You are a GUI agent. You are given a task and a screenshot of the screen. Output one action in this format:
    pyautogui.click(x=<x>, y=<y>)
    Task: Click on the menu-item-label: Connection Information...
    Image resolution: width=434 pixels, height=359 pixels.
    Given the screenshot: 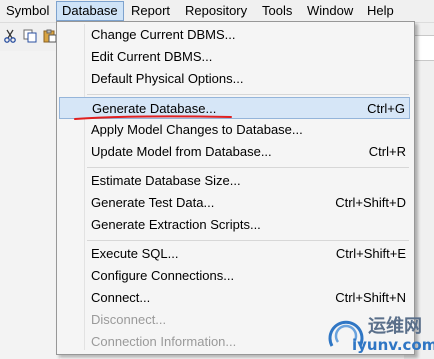 What is the action you would take?
    pyautogui.click(x=164, y=341)
    